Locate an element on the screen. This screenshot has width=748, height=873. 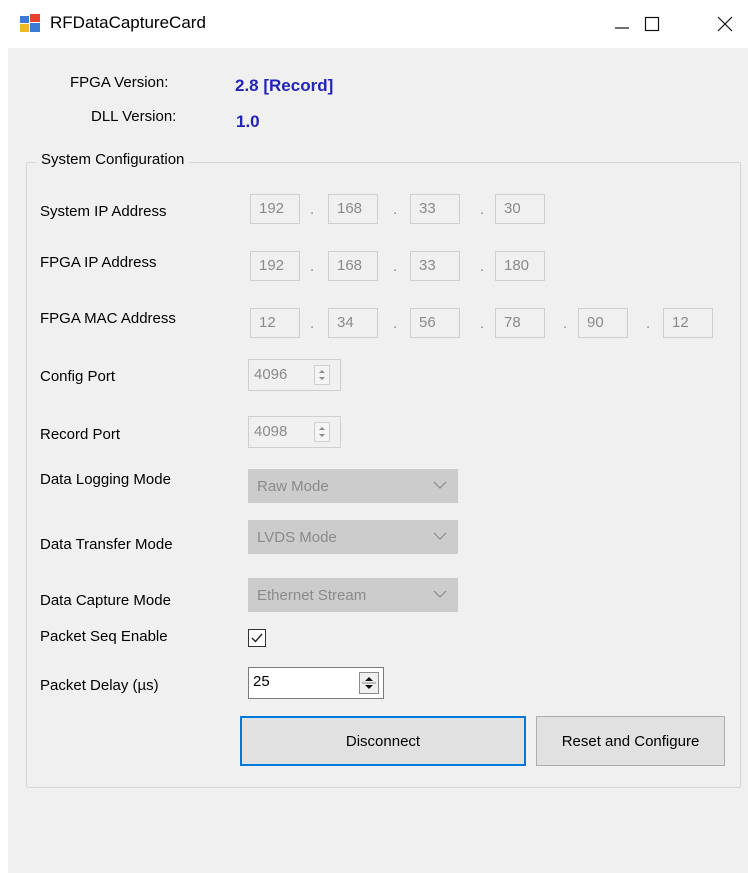
close-button is located at coordinates (724, 24).